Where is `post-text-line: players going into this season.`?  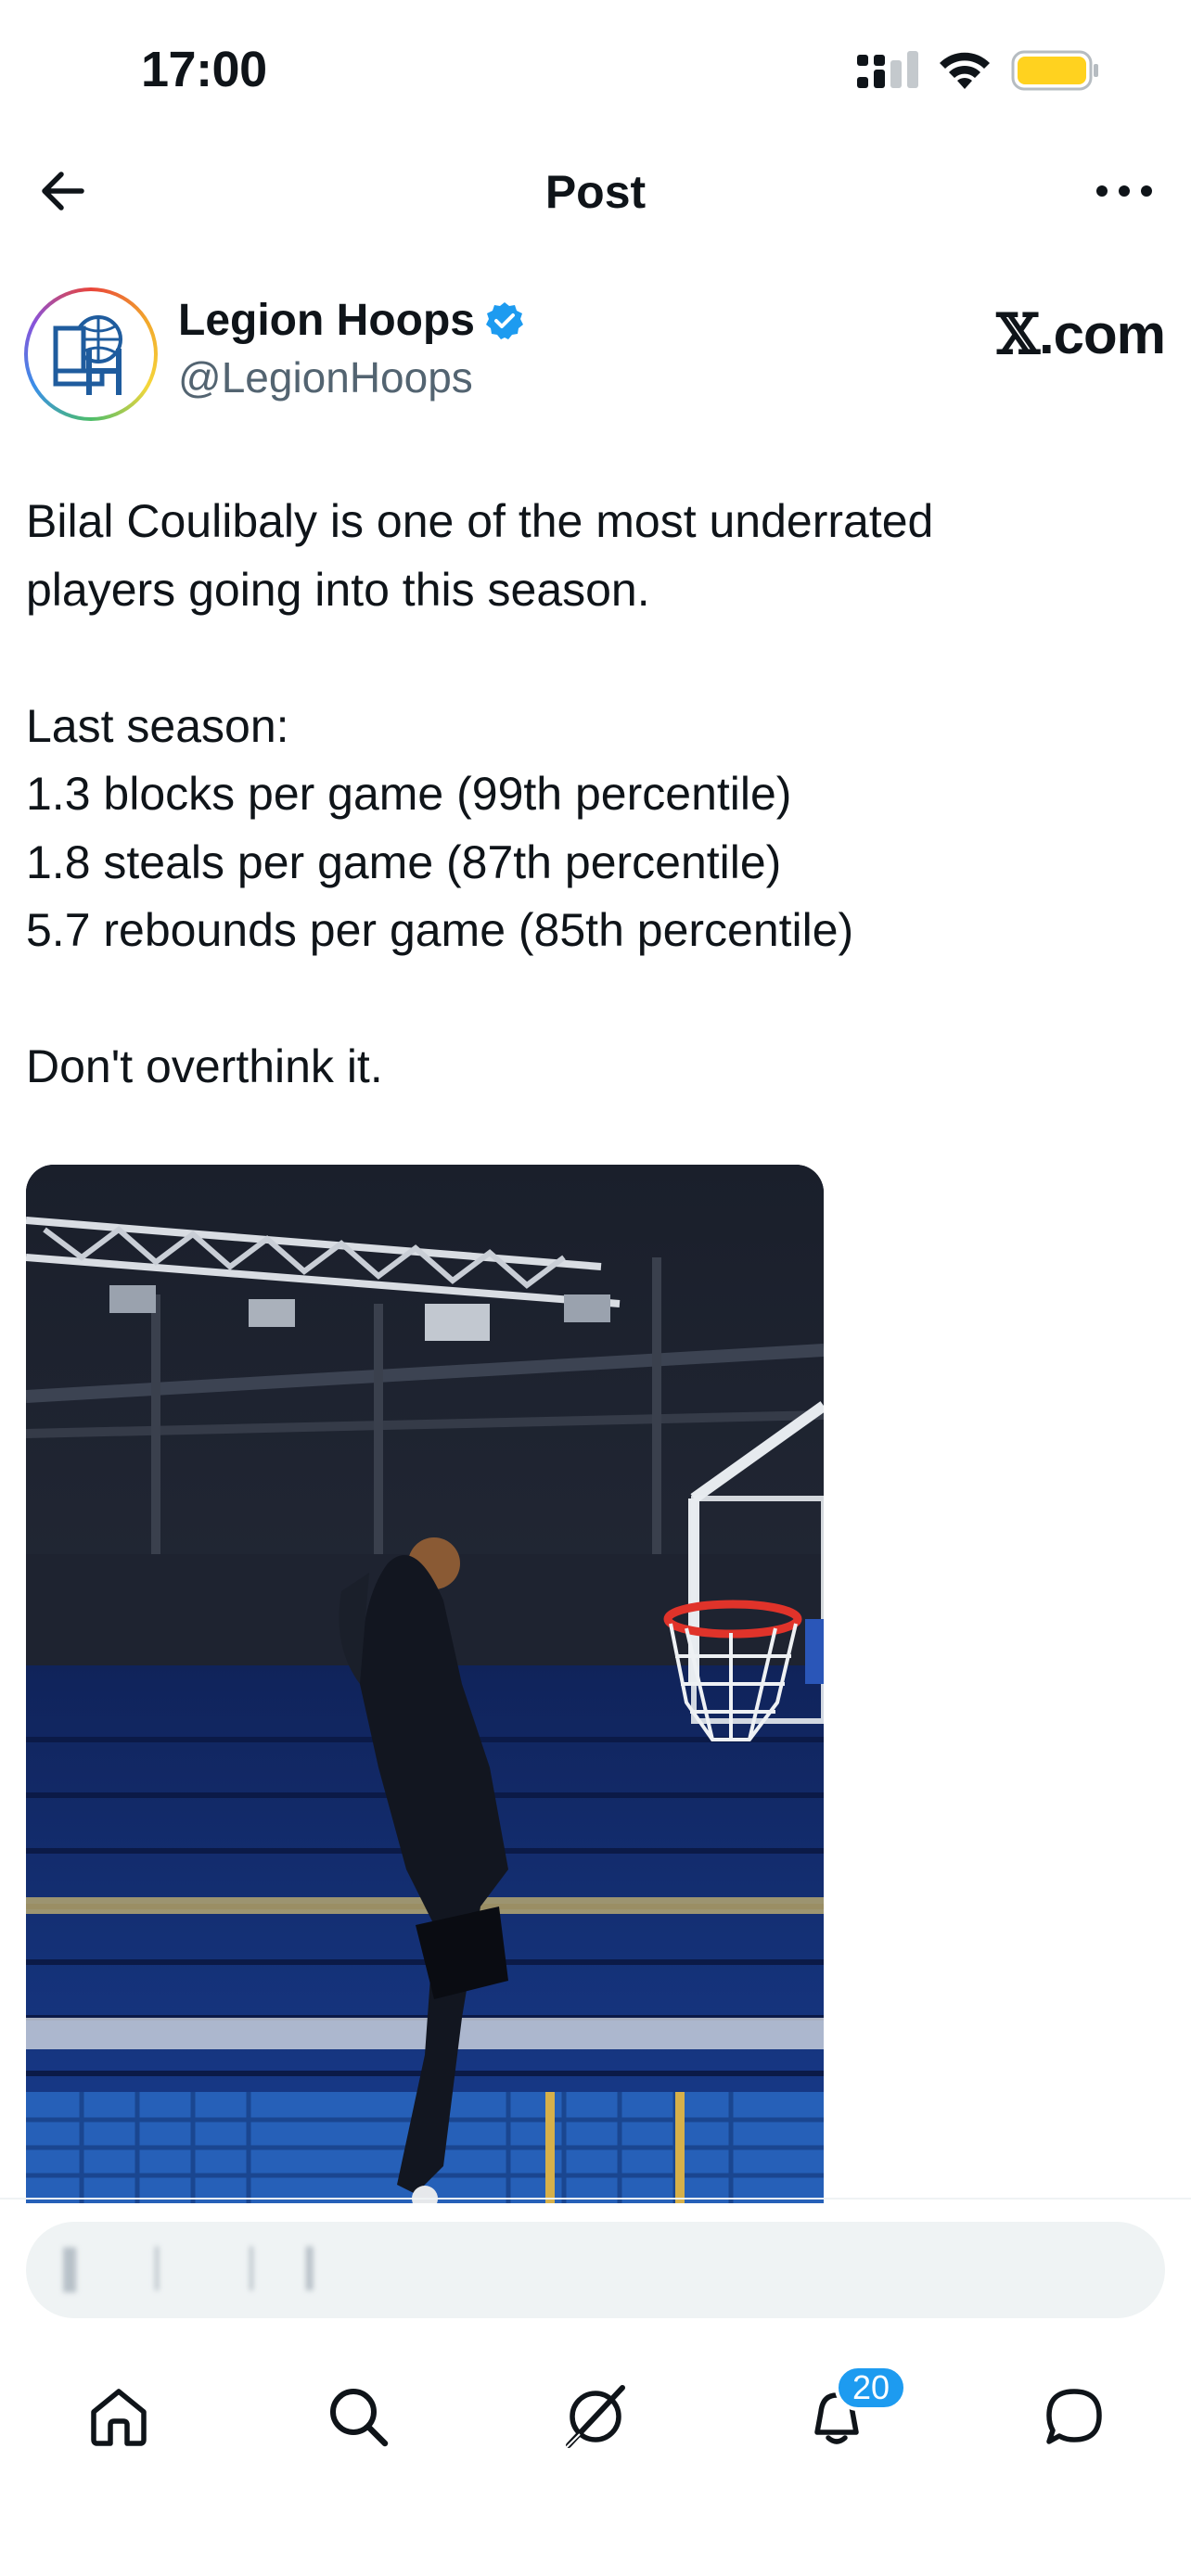 post-text-line: players going into this season. is located at coordinates (338, 589).